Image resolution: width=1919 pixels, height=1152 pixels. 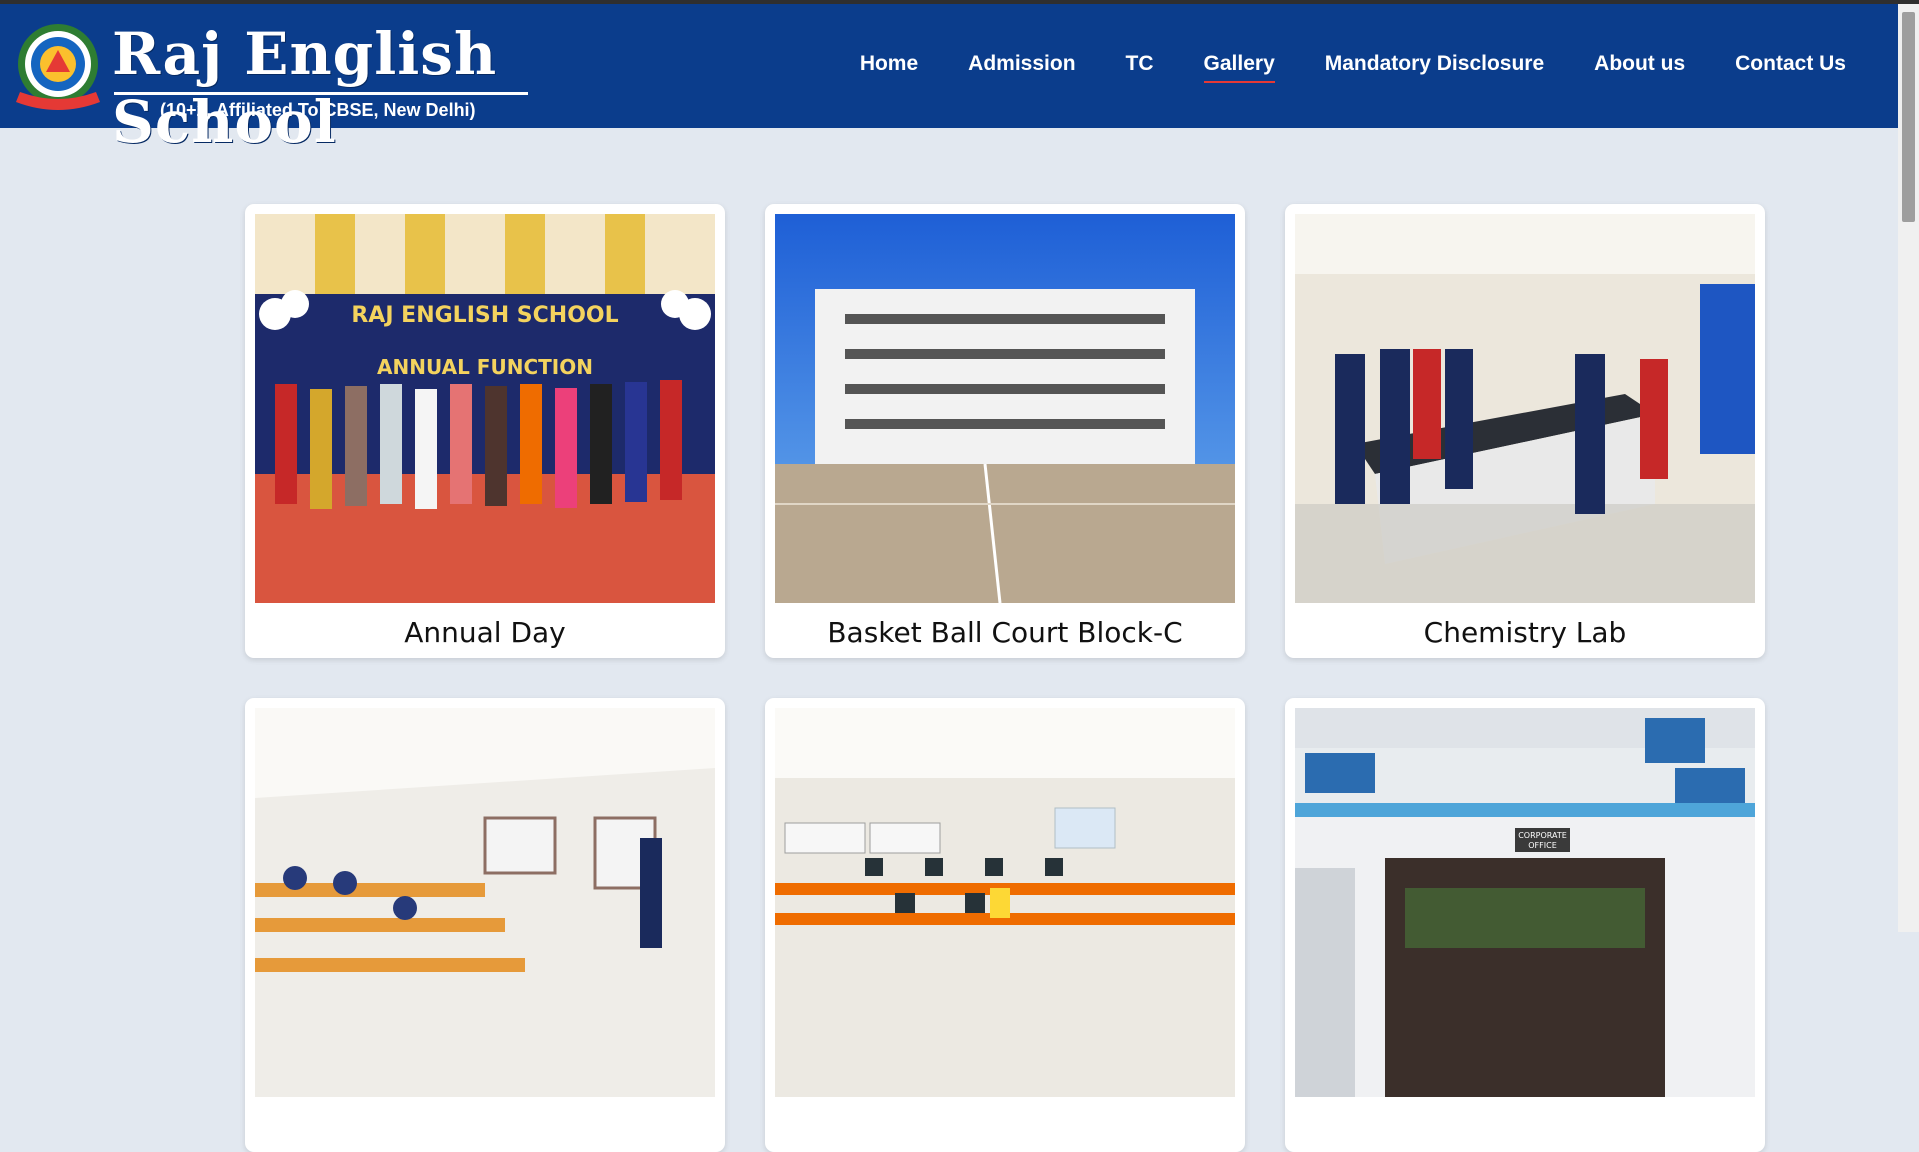 What do you see at coordinates (1525, 632) in the screenshot?
I see `gallery-caption: Chemistry Lab` at bounding box center [1525, 632].